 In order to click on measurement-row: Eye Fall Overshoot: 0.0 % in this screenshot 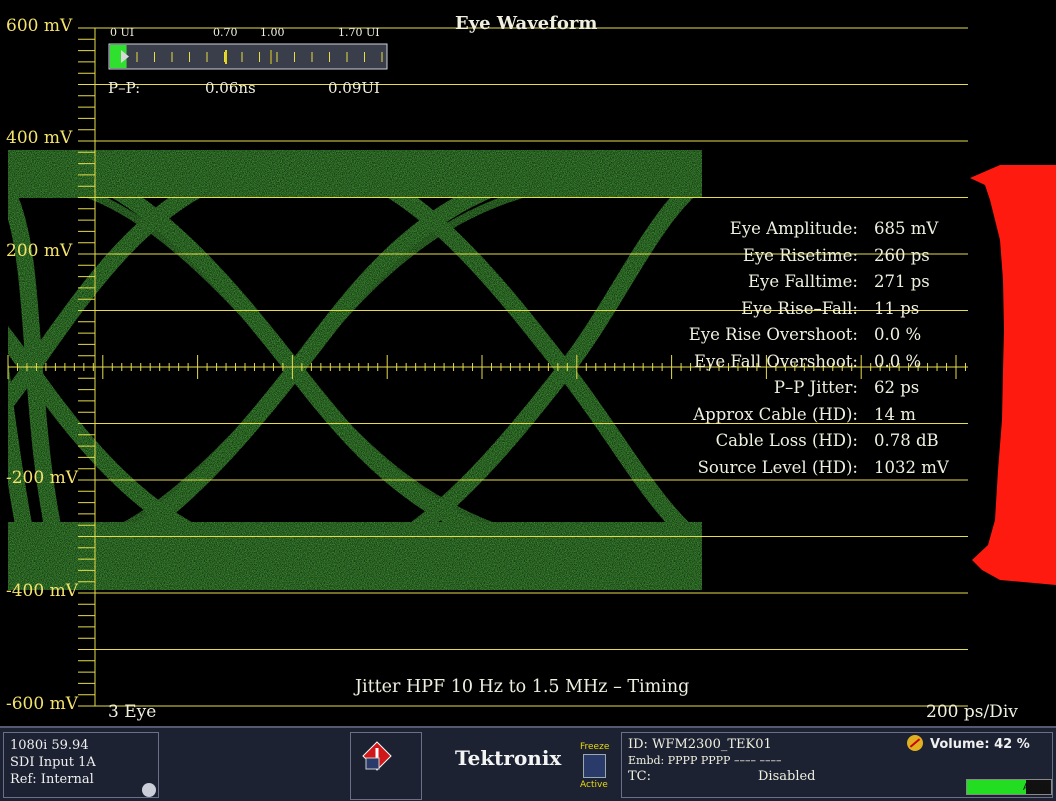, I will do `click(785, 365)`.